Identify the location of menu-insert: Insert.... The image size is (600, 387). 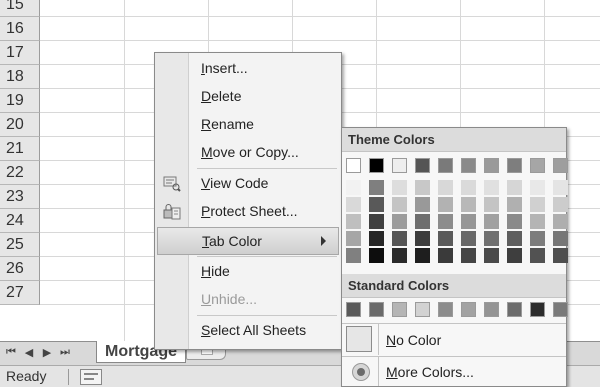
(248, 69).